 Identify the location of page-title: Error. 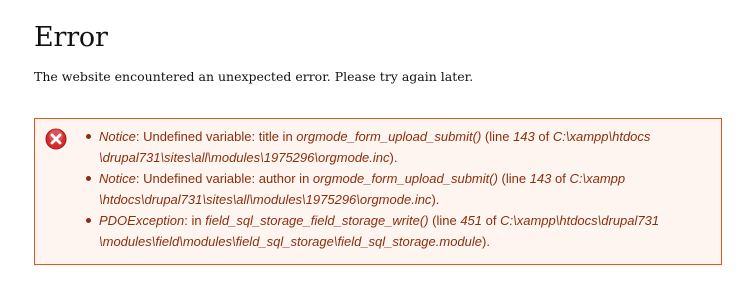
(71, 37).